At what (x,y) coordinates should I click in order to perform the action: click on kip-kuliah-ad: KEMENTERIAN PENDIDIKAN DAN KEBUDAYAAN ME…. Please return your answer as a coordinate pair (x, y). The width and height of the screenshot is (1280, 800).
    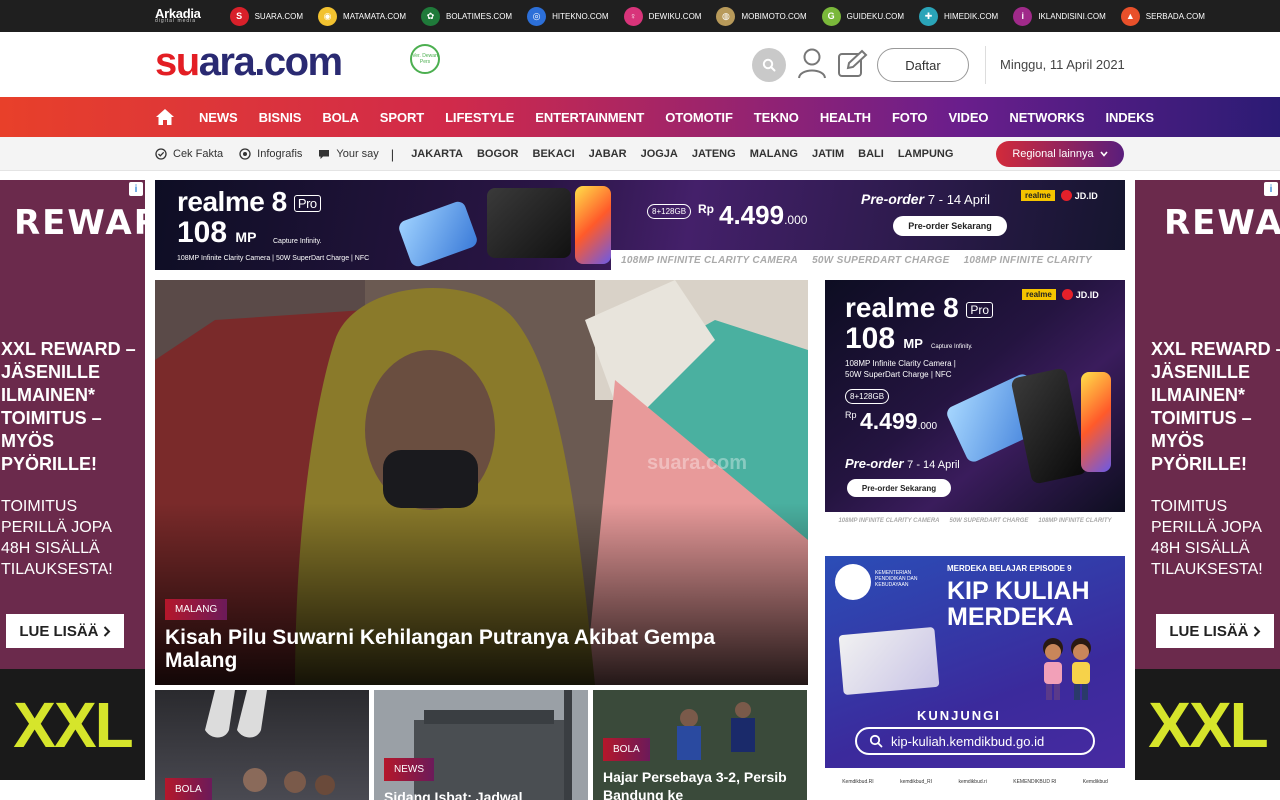
    Looking at the image, I should click on (975, 671).